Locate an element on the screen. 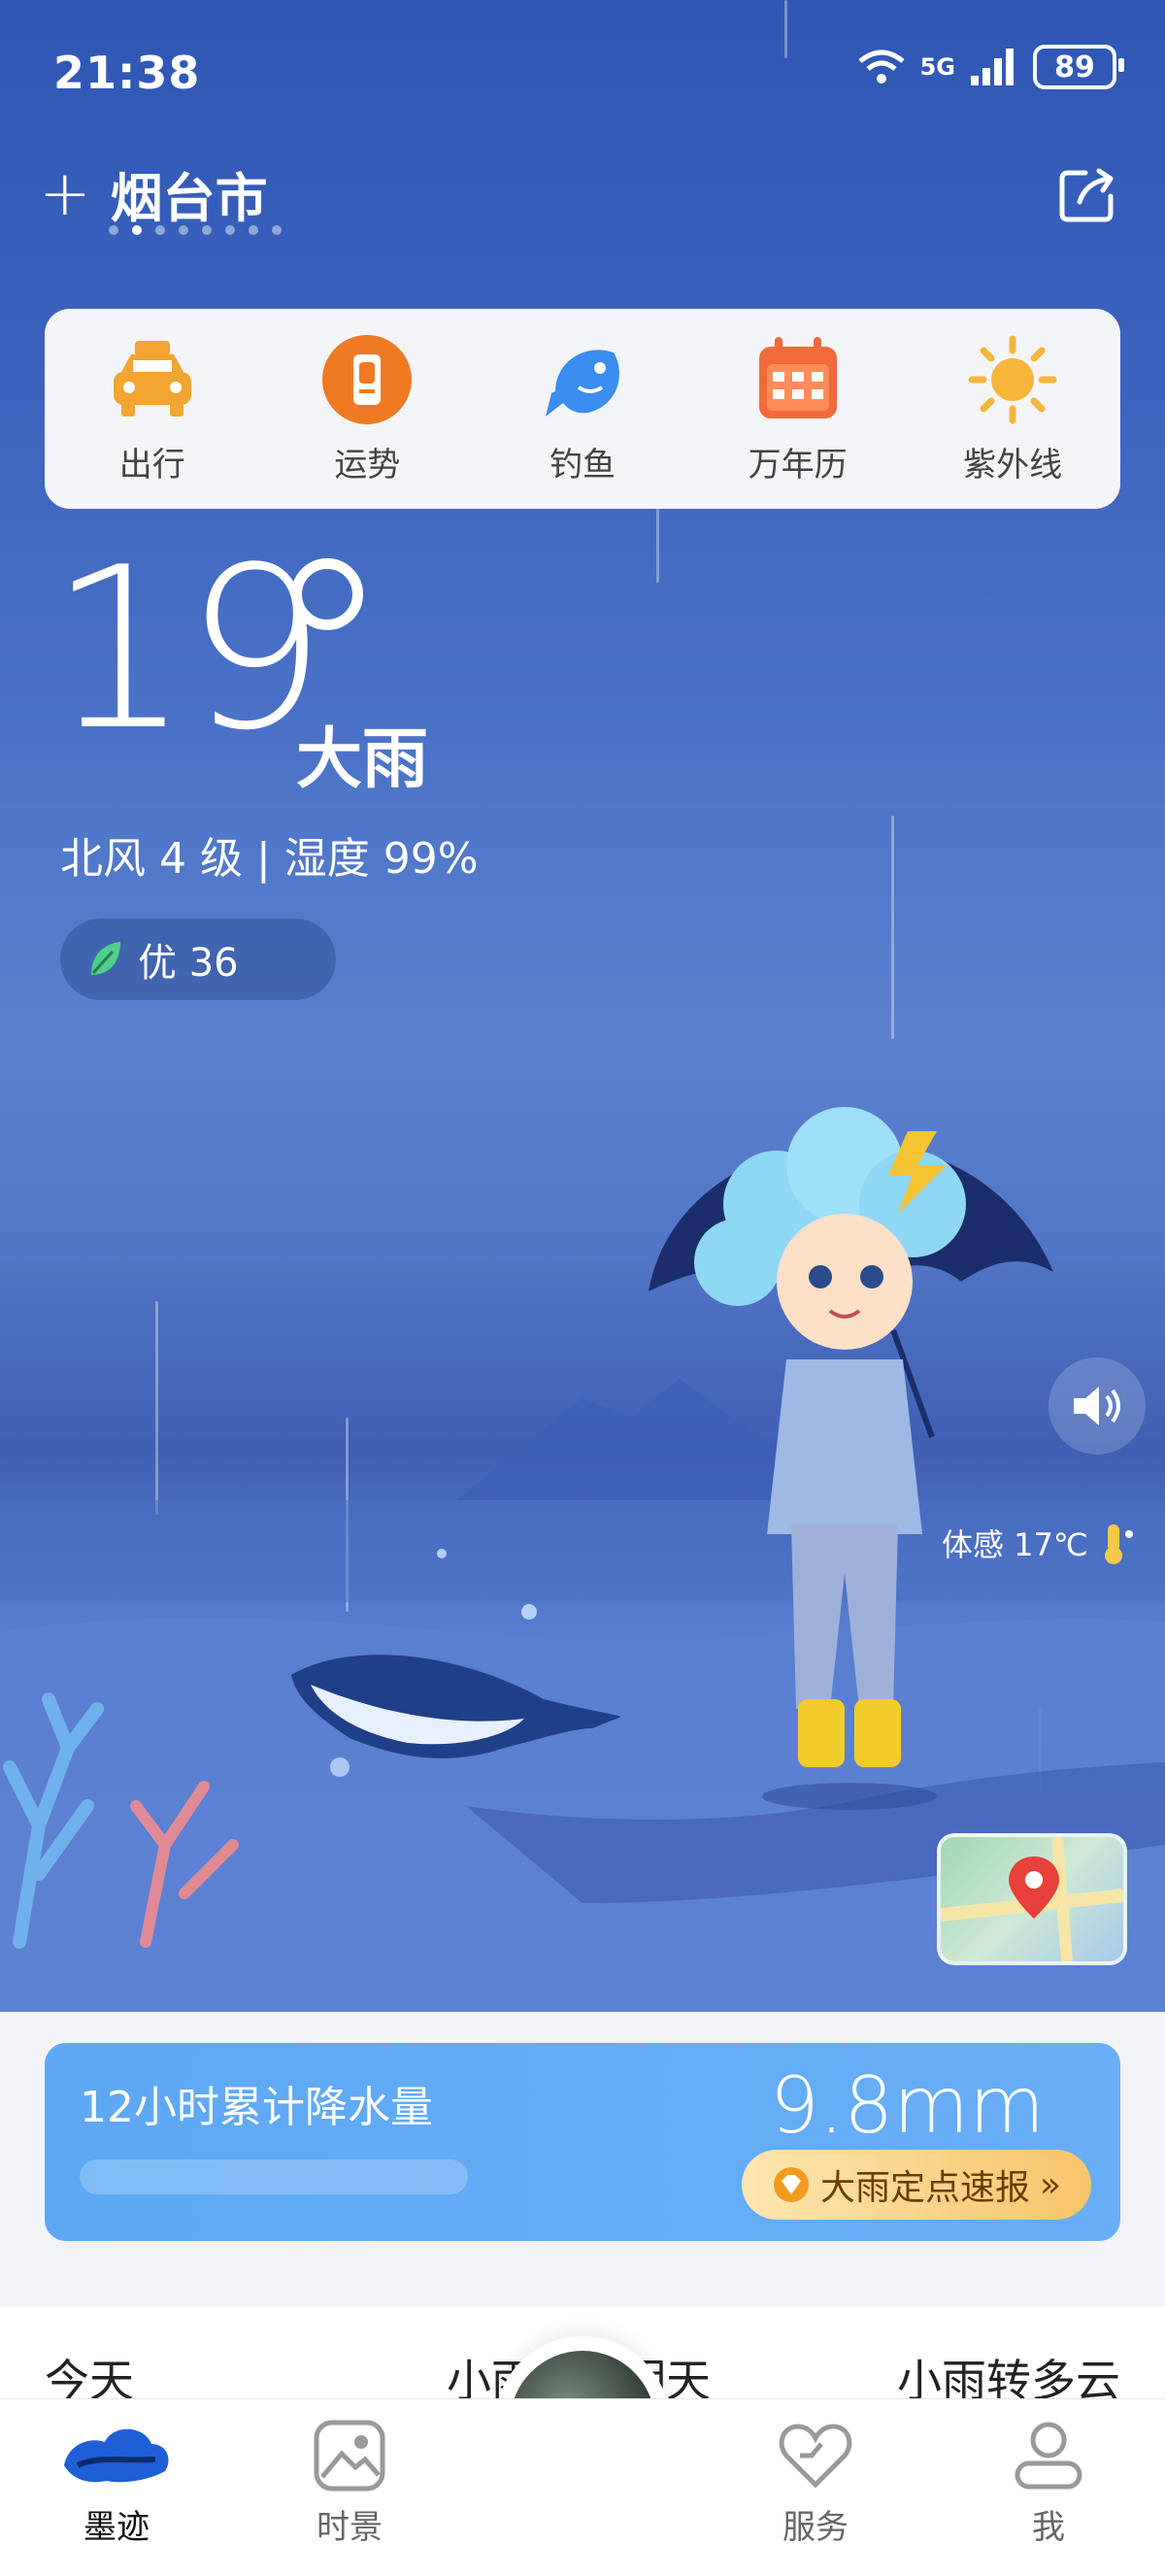 This screenshot has height=2576, width=1165. nav-item-me: 我 is located at coordinates (1048, 2483).